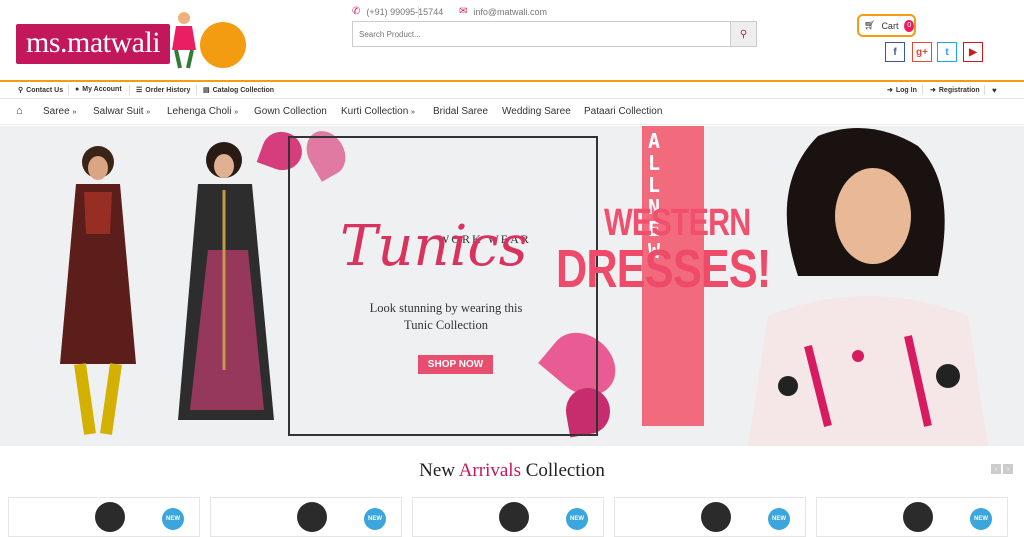 This screenshot has height=537, width=1024. Describe the element at coordinates (19, 111) in the screenshot. I see `home-icon: ⌂` at that location.